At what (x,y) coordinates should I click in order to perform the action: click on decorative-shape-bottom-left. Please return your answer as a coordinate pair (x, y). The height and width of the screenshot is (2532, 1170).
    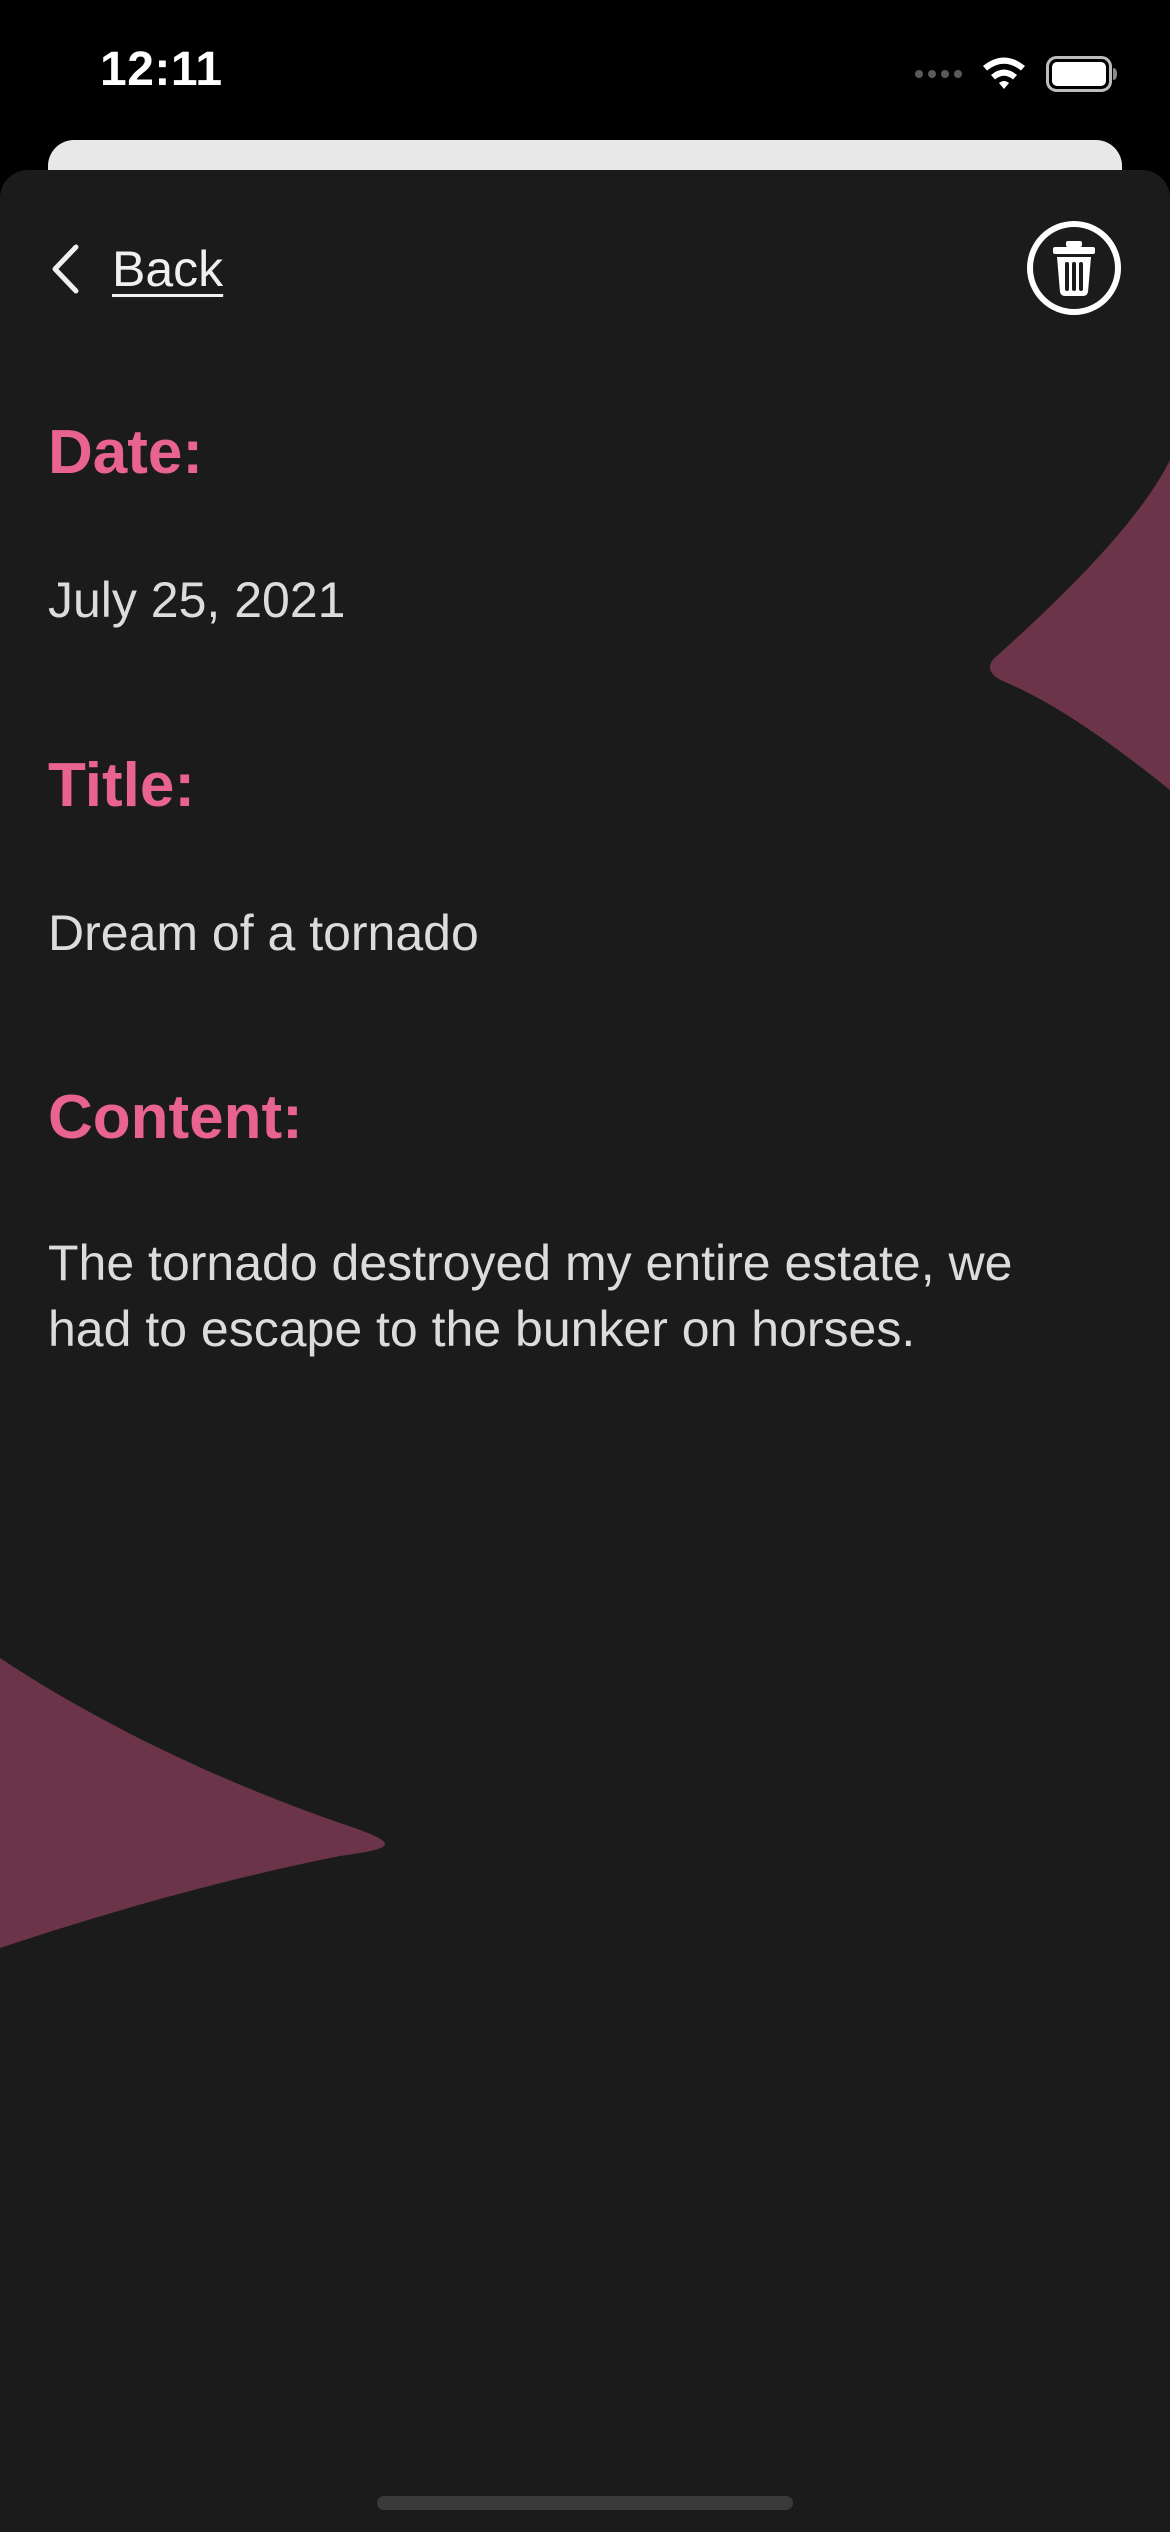
    Looking at the image, I should click on (192, 1803).